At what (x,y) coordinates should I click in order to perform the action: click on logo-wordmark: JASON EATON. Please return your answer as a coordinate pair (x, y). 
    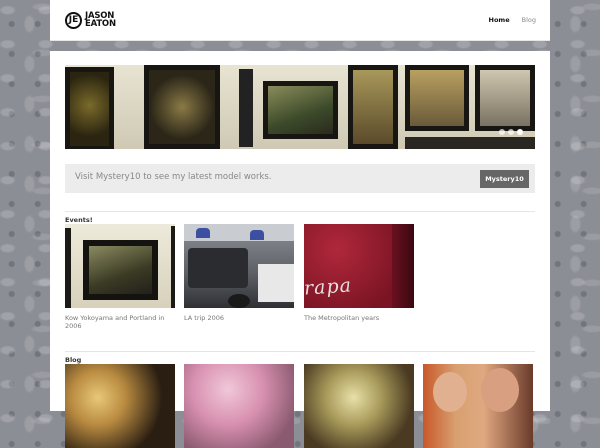
    Looking at the image, I should click on (100, 20).